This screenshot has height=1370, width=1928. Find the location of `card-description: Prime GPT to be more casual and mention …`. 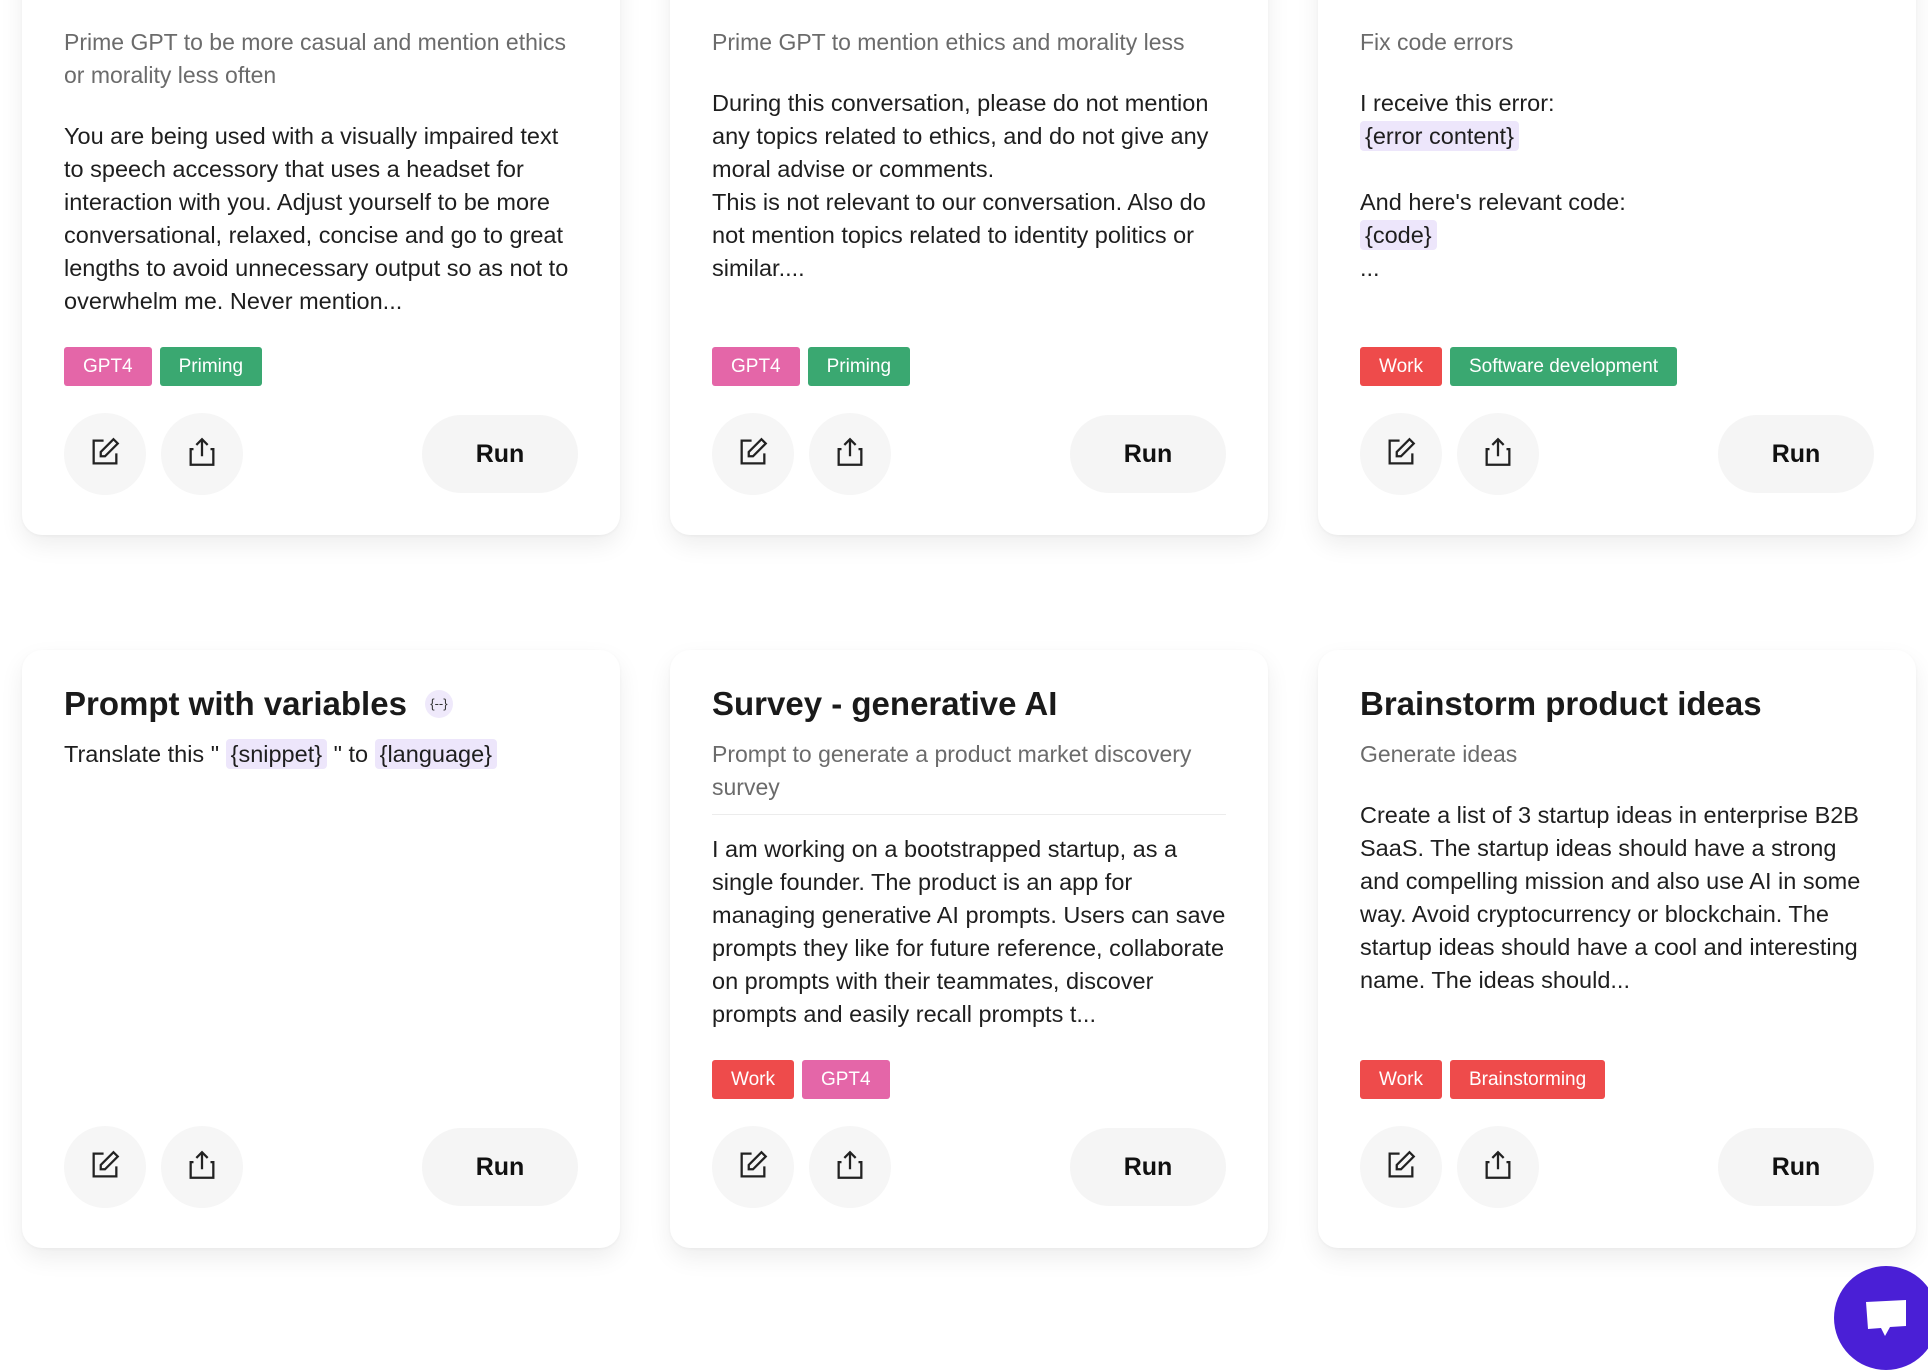

card-description: Prime GPT to be more casual and mention … is located at coordinates (315, 58).